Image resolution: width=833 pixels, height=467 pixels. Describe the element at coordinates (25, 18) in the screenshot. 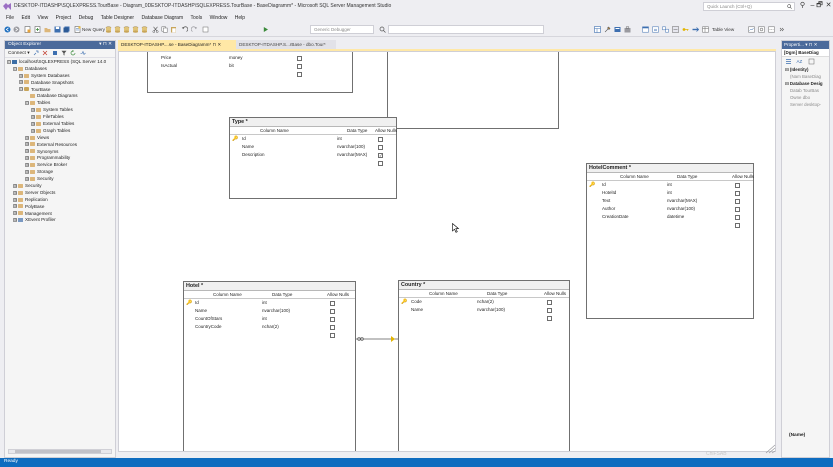

I see `menu-edit: Edit` at that location.